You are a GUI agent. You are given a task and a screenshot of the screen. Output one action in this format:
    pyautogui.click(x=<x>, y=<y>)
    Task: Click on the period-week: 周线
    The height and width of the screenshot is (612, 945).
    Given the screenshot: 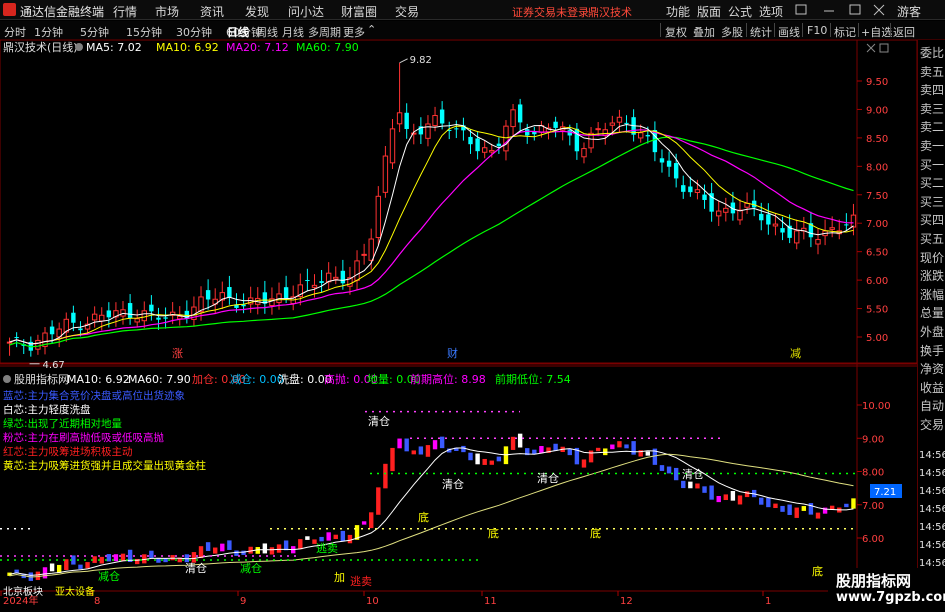 What is the action you would take?
    pyautogui.click(x=267, y=32)
    